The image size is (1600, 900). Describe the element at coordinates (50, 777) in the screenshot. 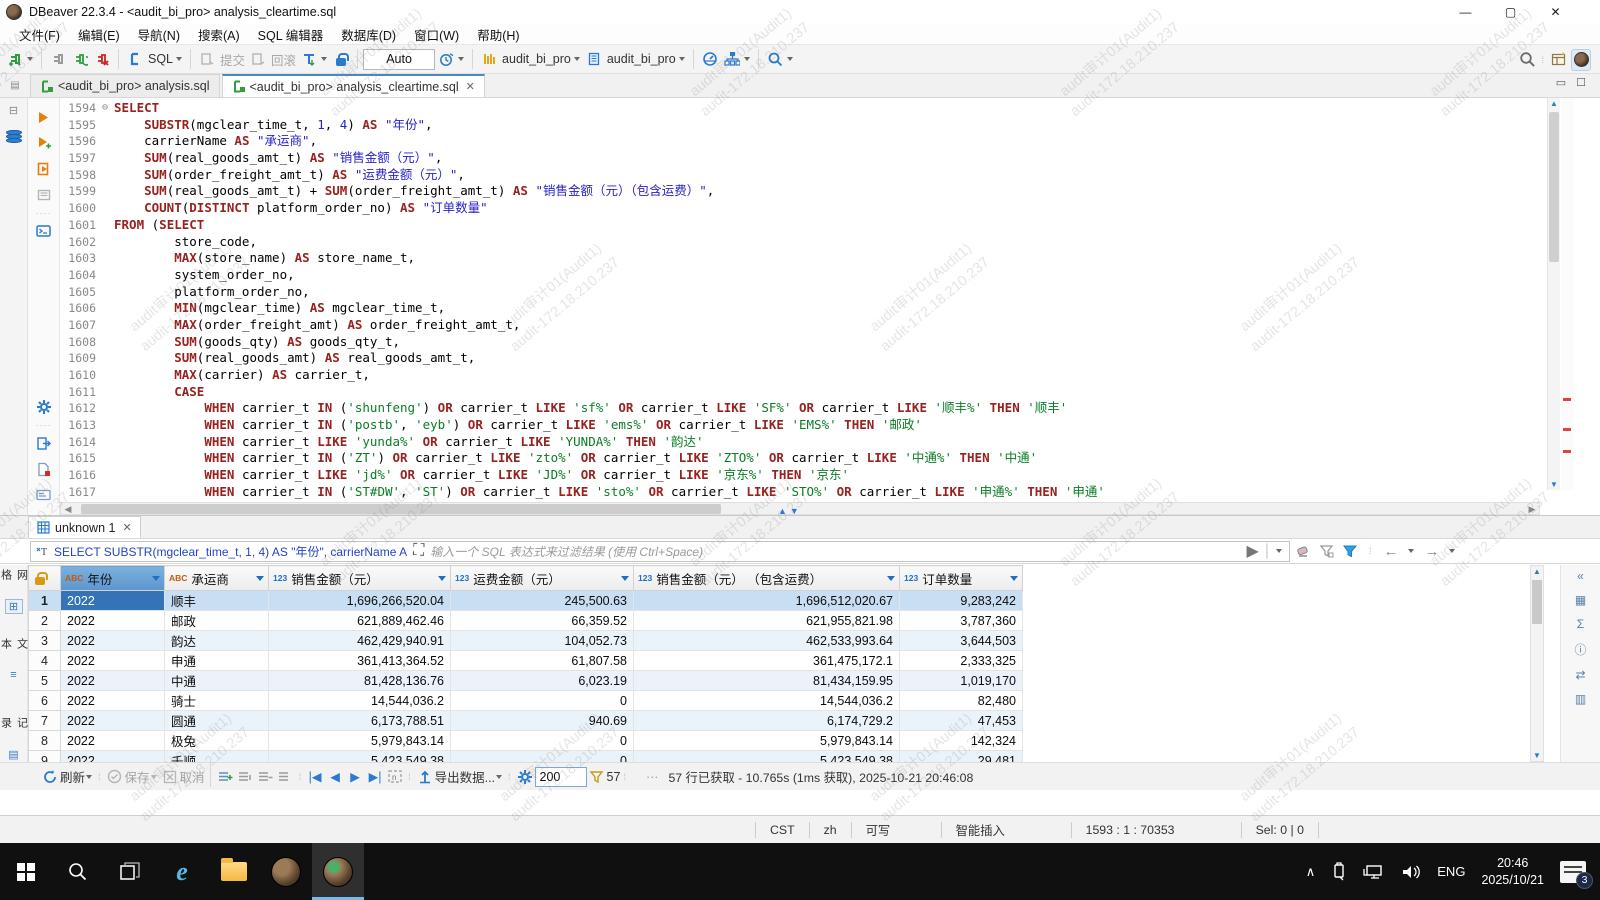

I see `refresh-icon` at that location.